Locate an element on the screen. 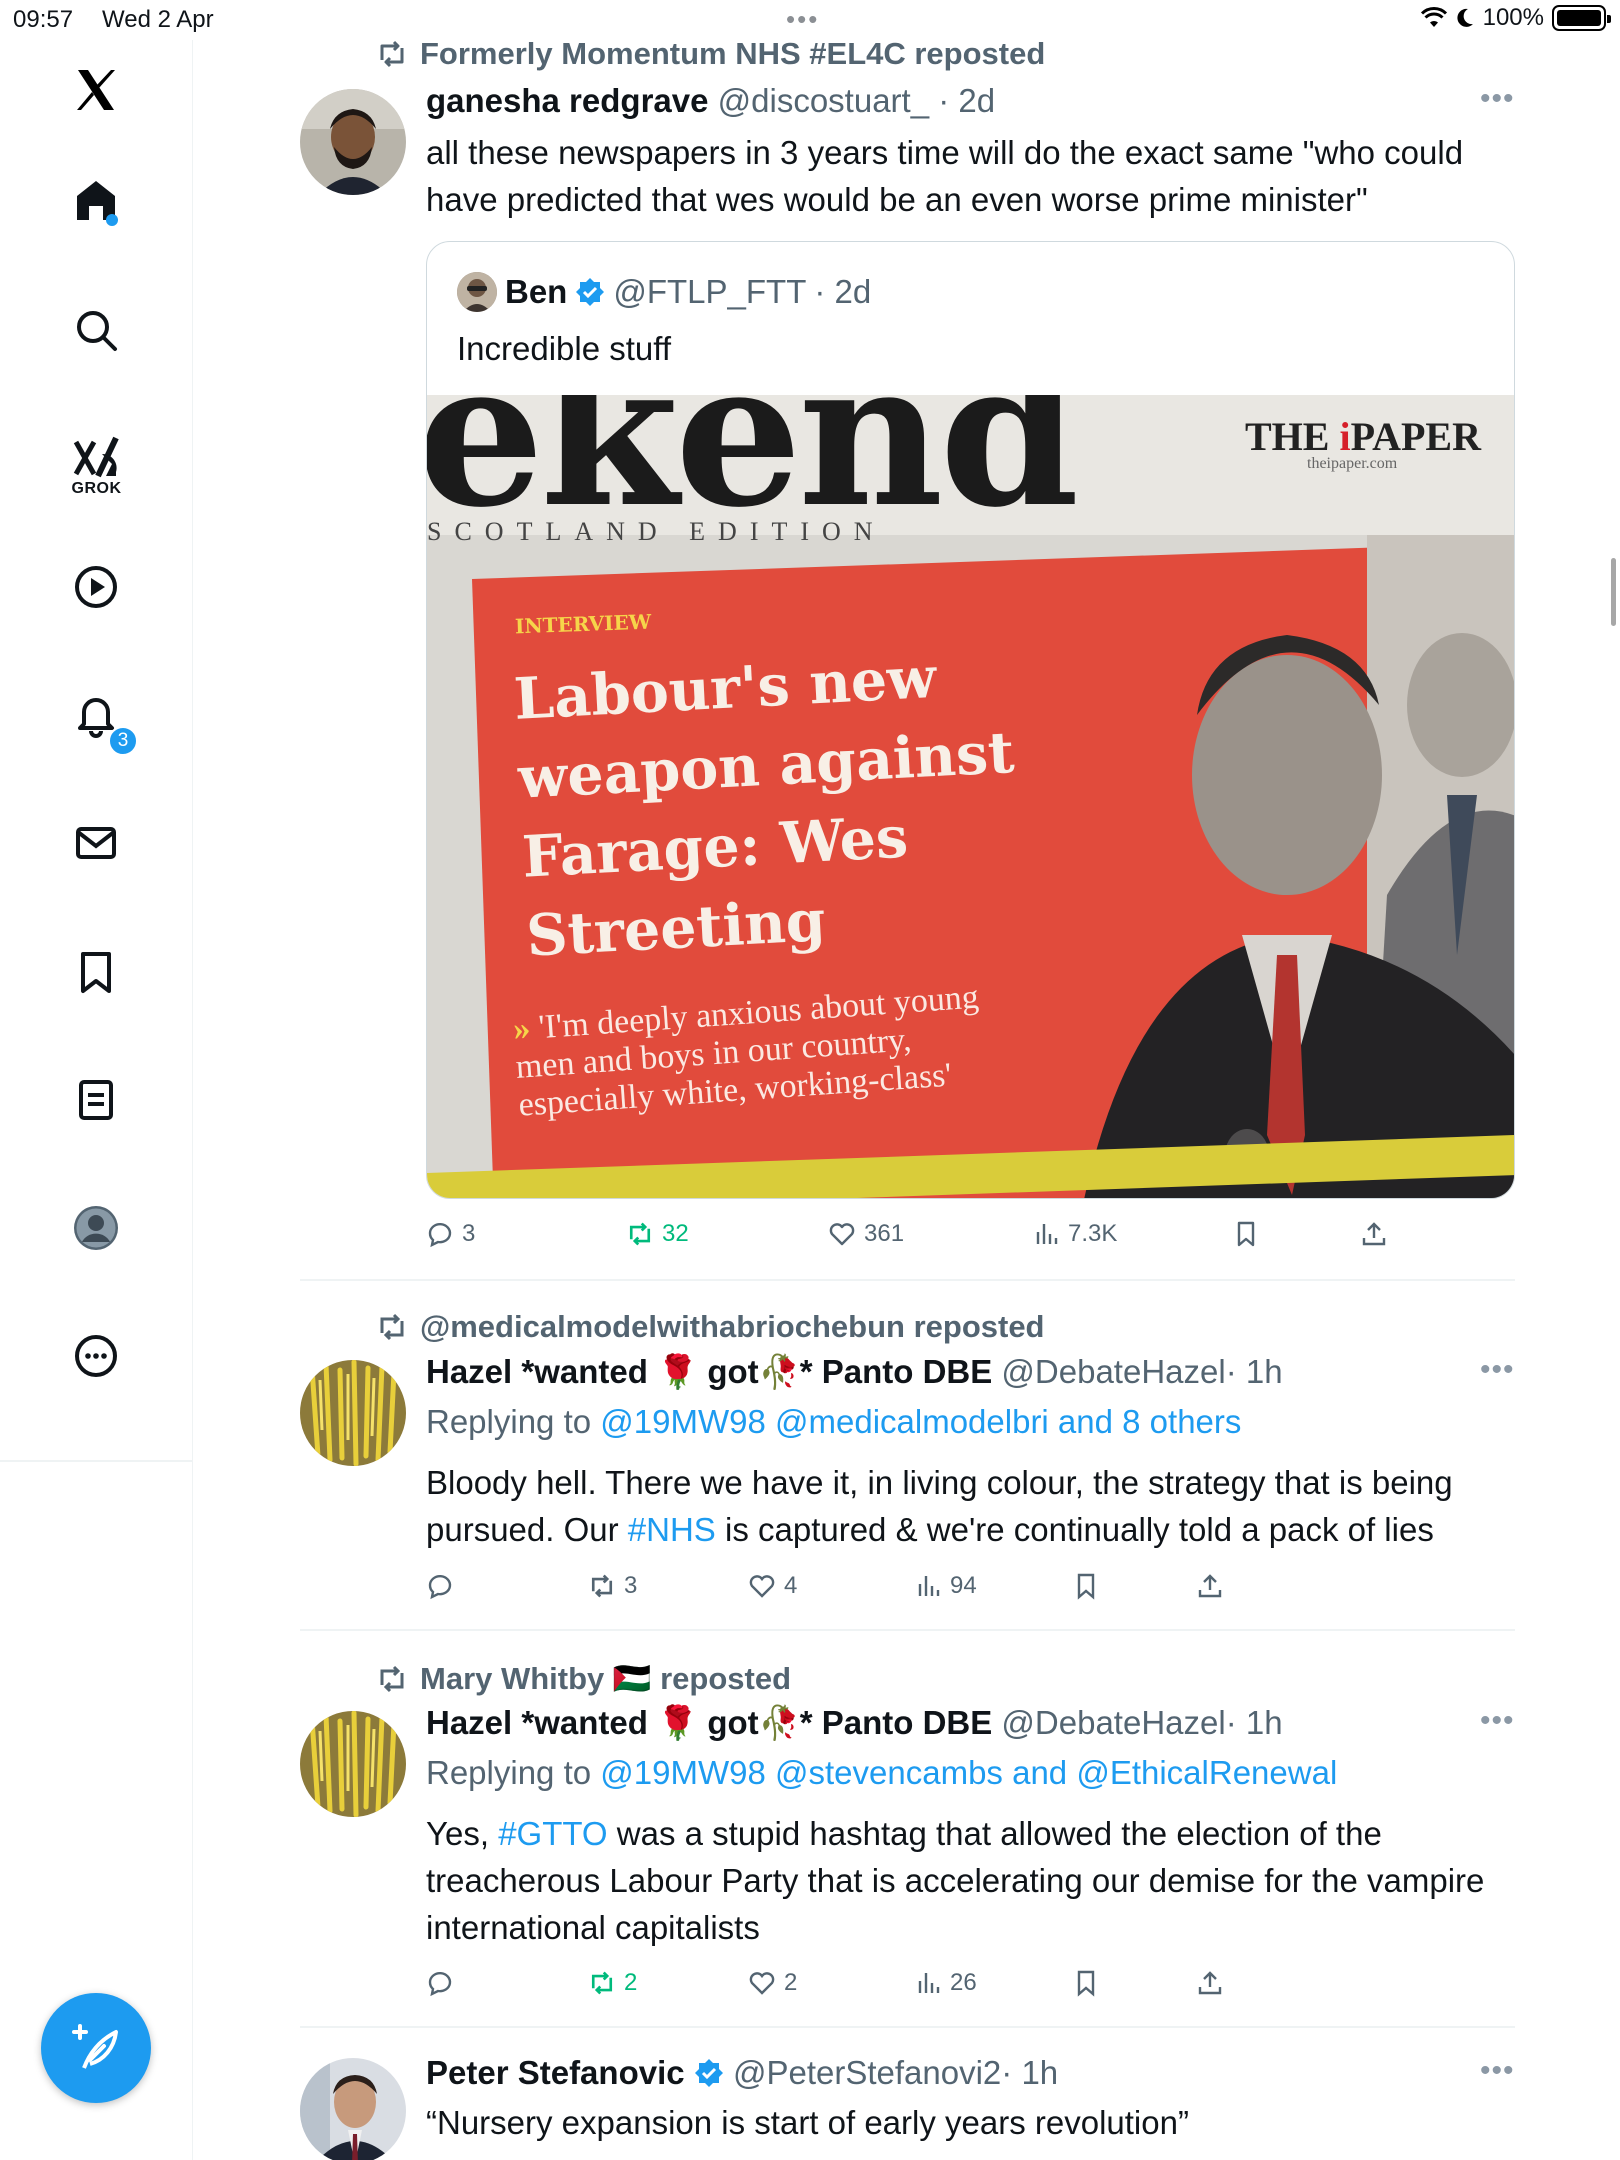 The image size is (1620, 2160). sidebar: GROK 3 is located at coordinates (96, 1100).